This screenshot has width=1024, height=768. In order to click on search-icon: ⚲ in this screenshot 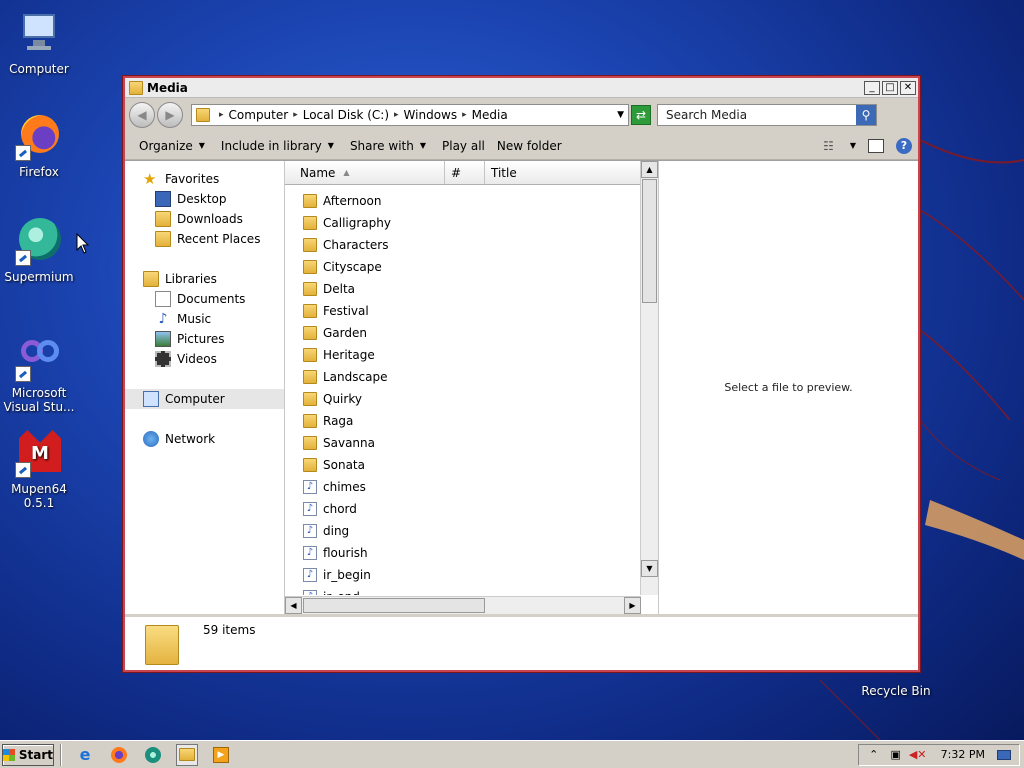, I will do `click(866, 115)`.